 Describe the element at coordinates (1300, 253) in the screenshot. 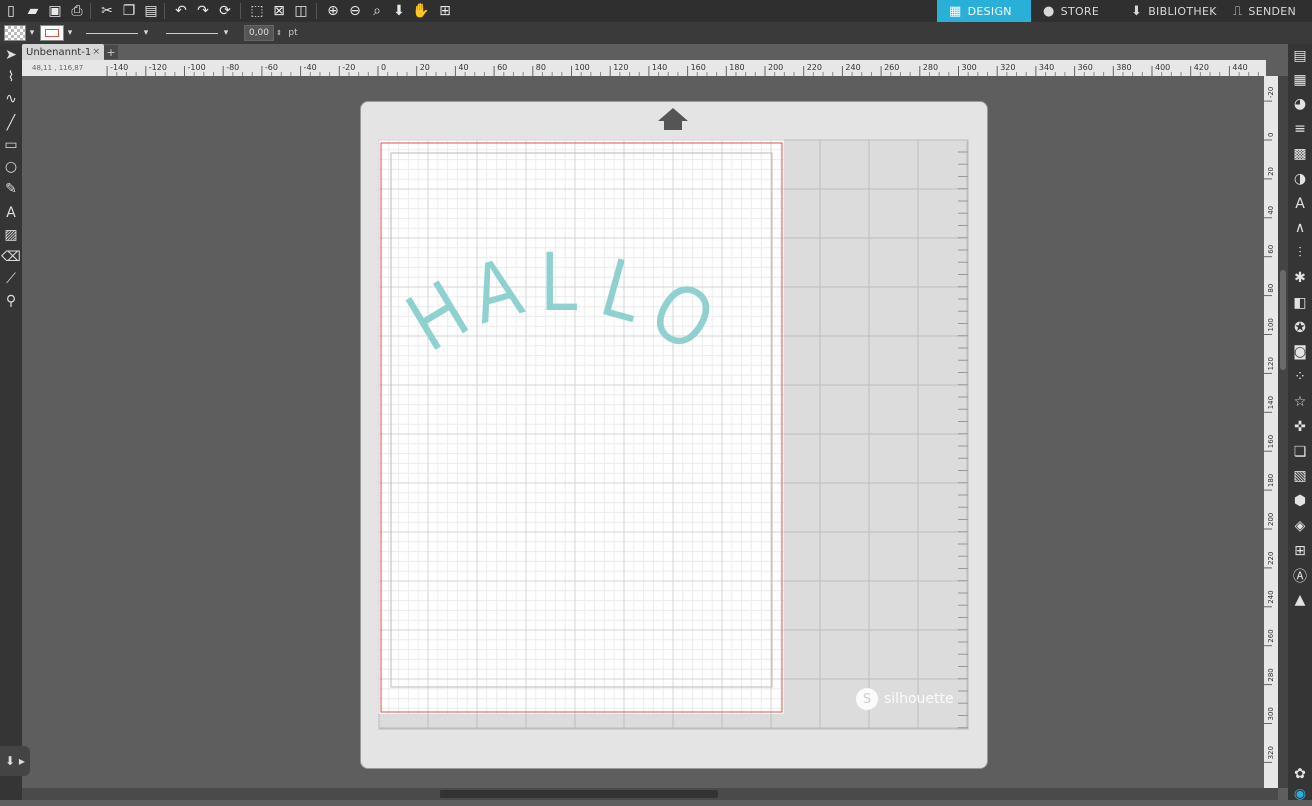

I see `align-icon: ⫶` at that location.